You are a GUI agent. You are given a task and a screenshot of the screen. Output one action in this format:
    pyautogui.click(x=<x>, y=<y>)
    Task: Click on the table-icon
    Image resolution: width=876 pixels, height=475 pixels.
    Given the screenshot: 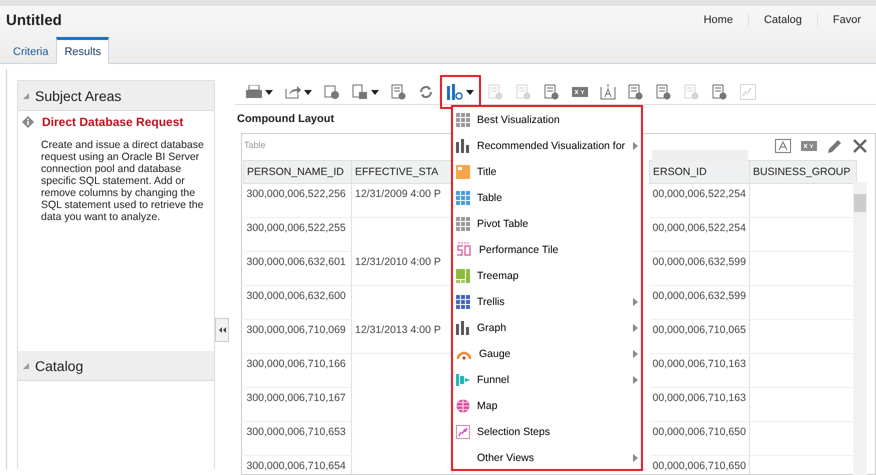 What is the action you would take?
    pyautogui.click(x=463, y=198)
    